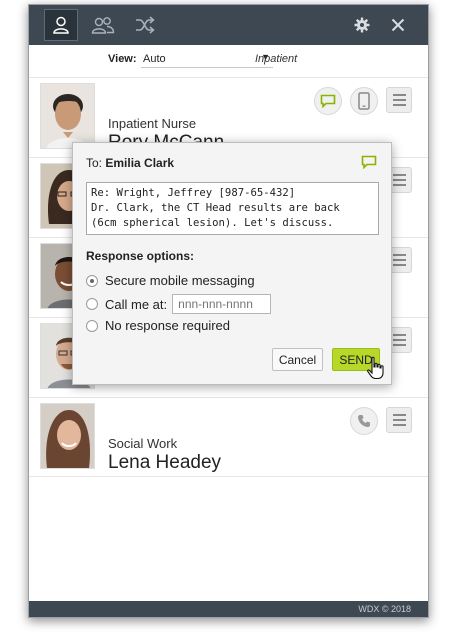 The image size is (459, 639). I want to click on view-scope: Inpatient, so click(276, 59).